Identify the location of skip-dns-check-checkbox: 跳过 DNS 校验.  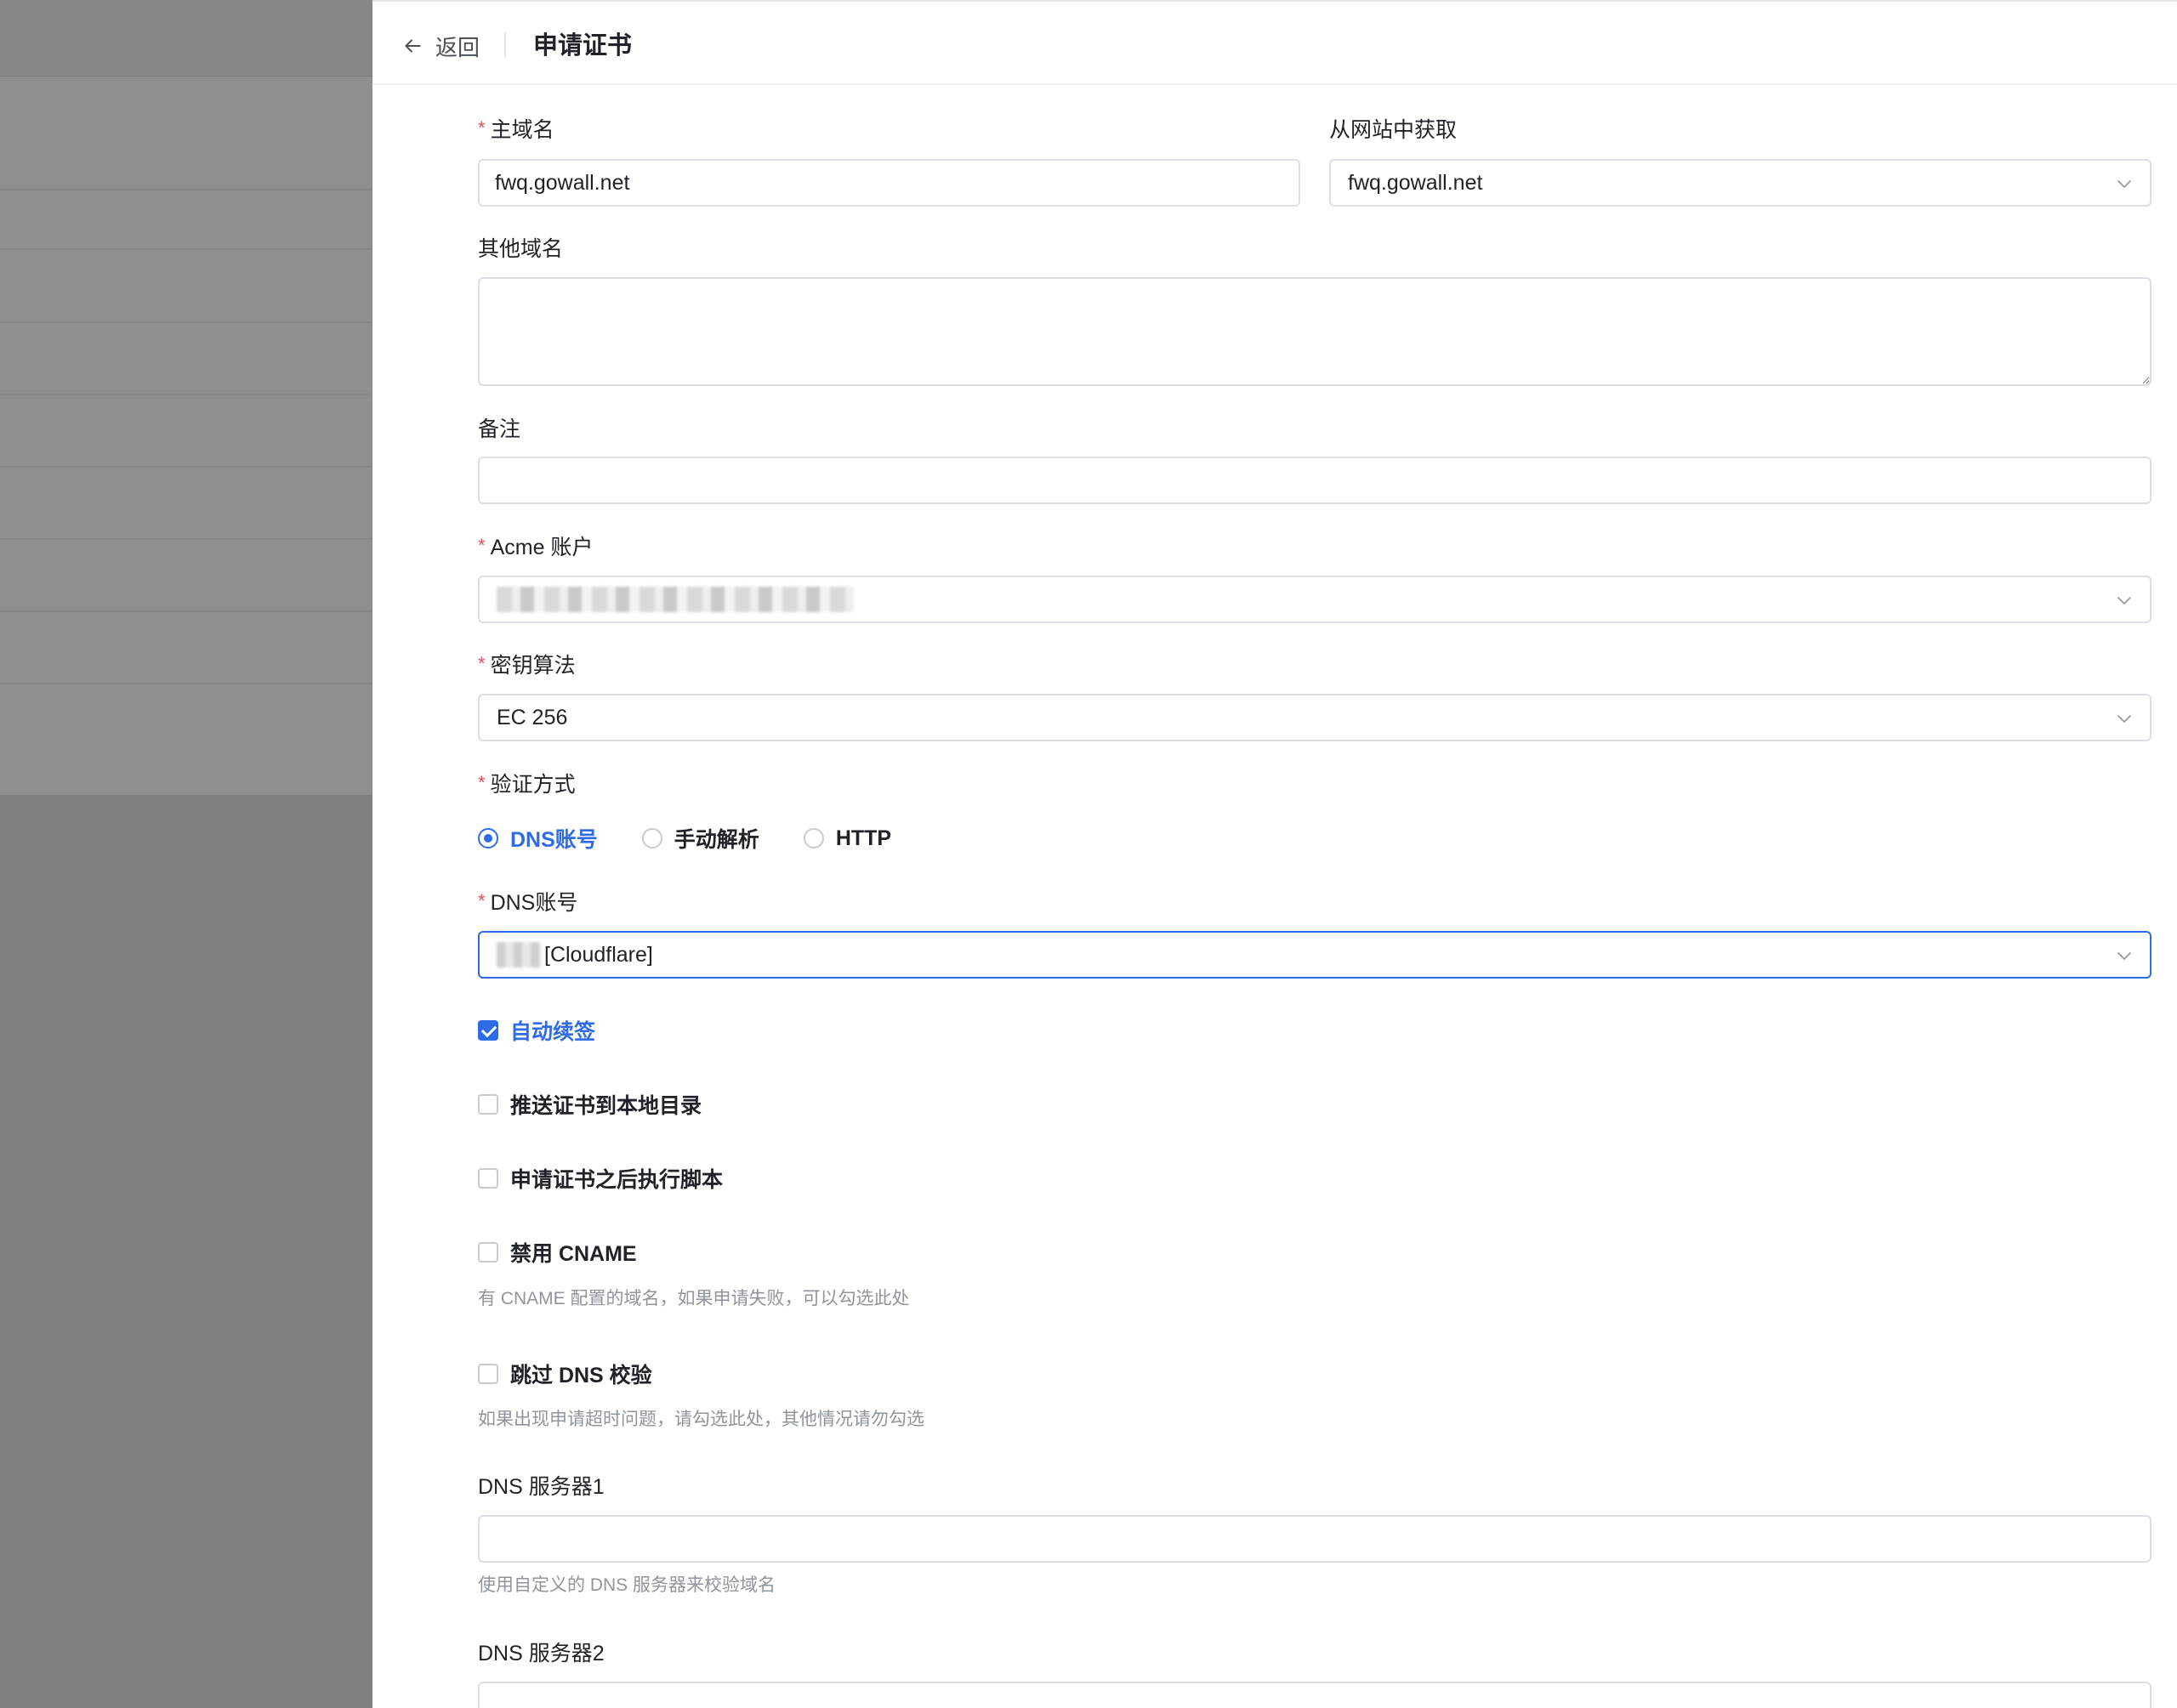
(565, 1374).